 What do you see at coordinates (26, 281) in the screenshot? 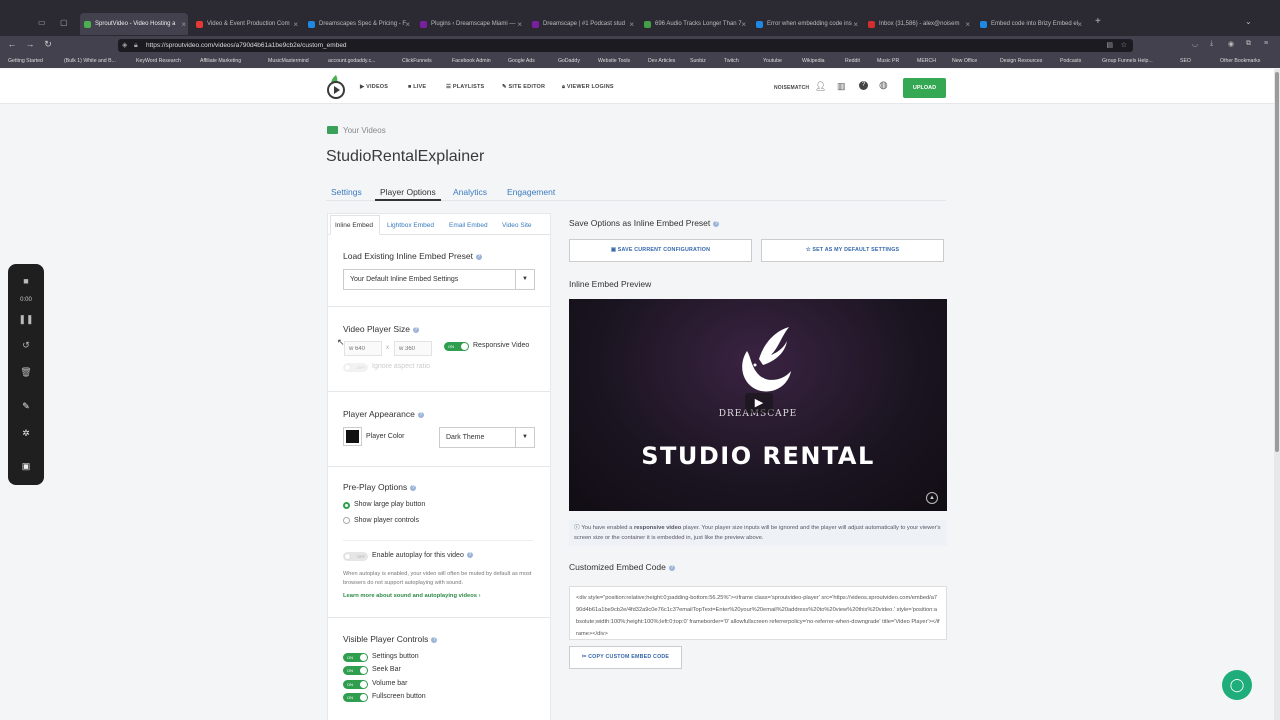
I see `stop-icon: ■` at bounding box center [26, 281].